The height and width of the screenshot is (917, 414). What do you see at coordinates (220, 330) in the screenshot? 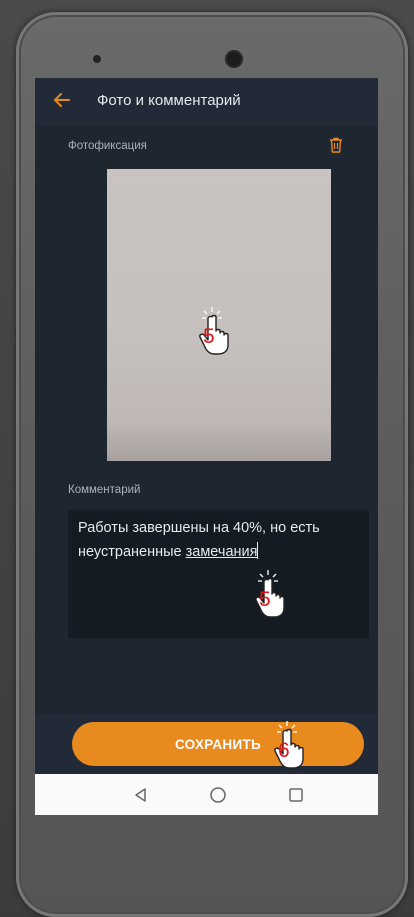
I see `pointer-hand-photo: 5` at bounding box center [220, 330].